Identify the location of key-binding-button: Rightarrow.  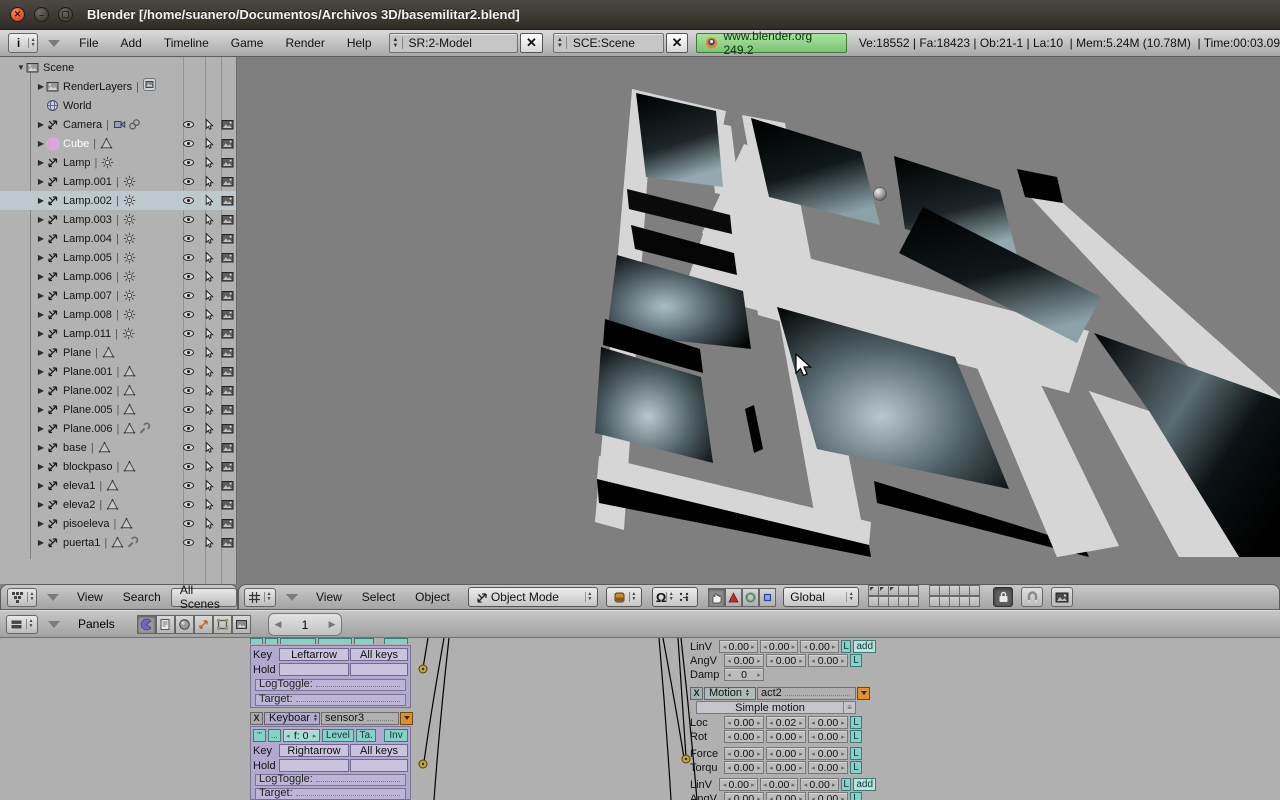
(314, 750).